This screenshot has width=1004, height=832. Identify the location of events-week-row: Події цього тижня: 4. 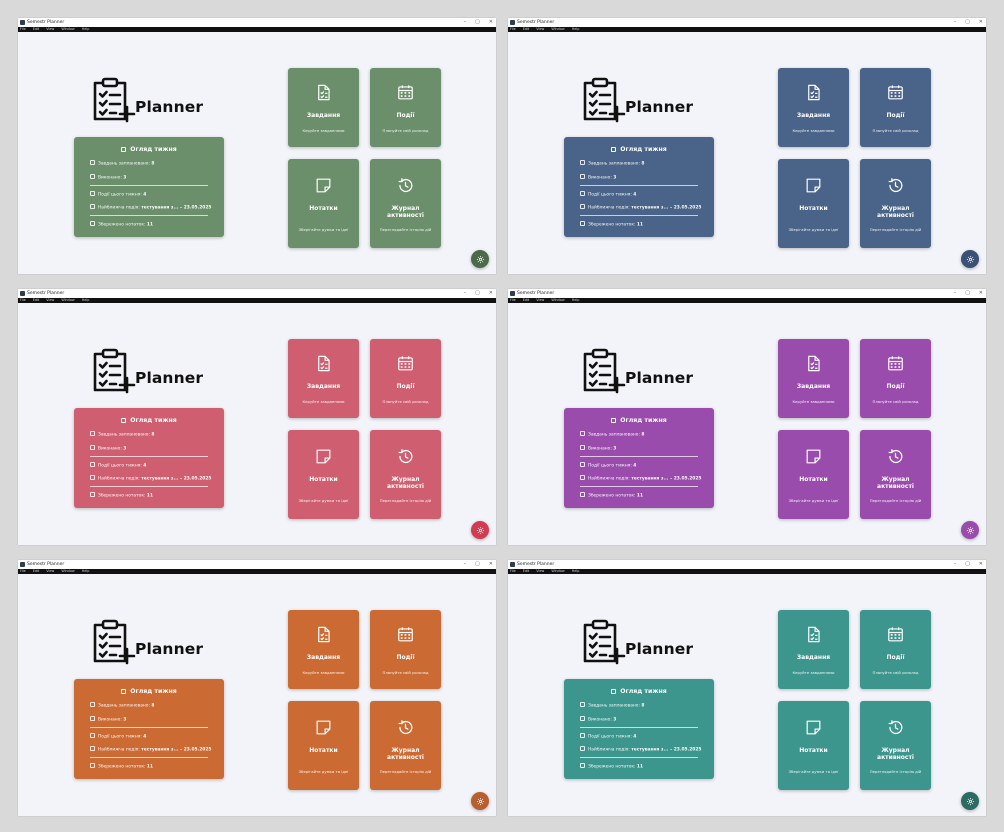
(118, 465).